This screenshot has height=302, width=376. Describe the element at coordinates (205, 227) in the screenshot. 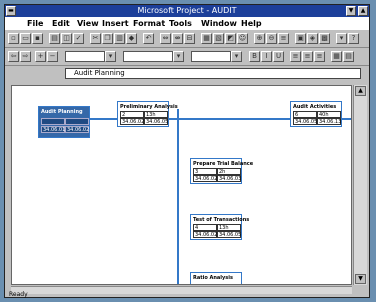

I see `task-id: 4` at that location.